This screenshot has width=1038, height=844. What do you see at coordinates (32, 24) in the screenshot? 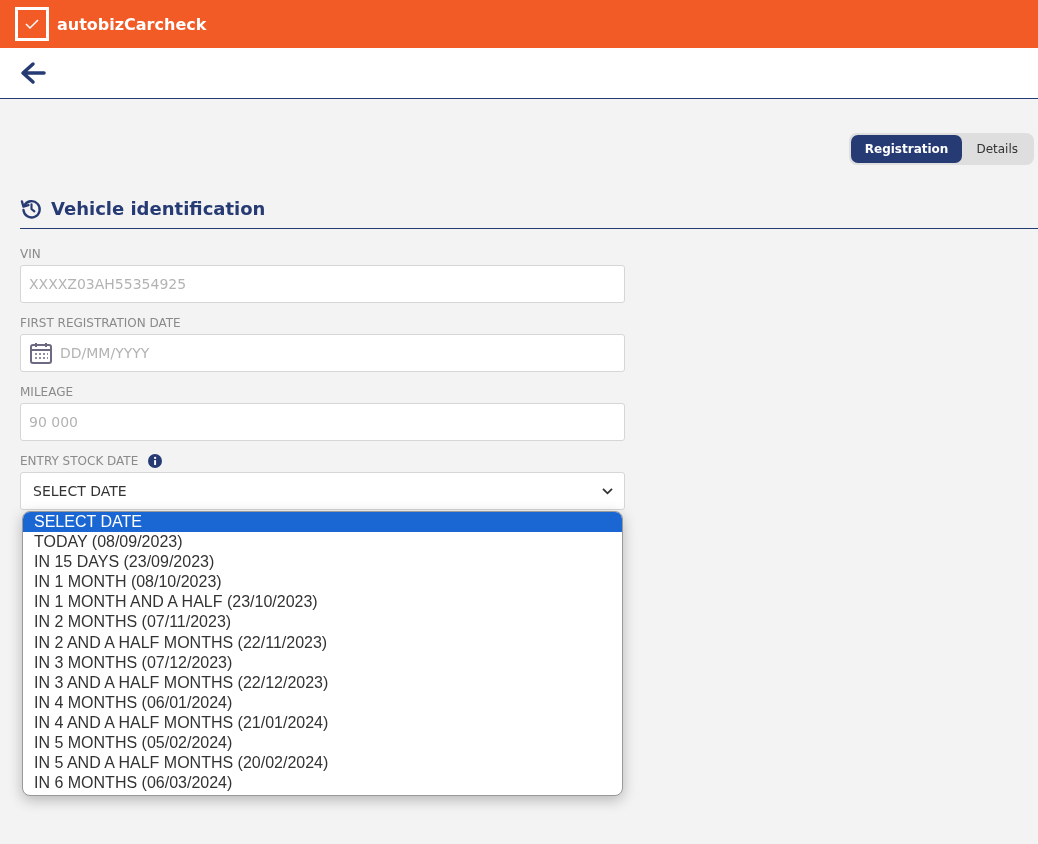
I see `checkbox-logo-icon` at bounding box center [32, 24].